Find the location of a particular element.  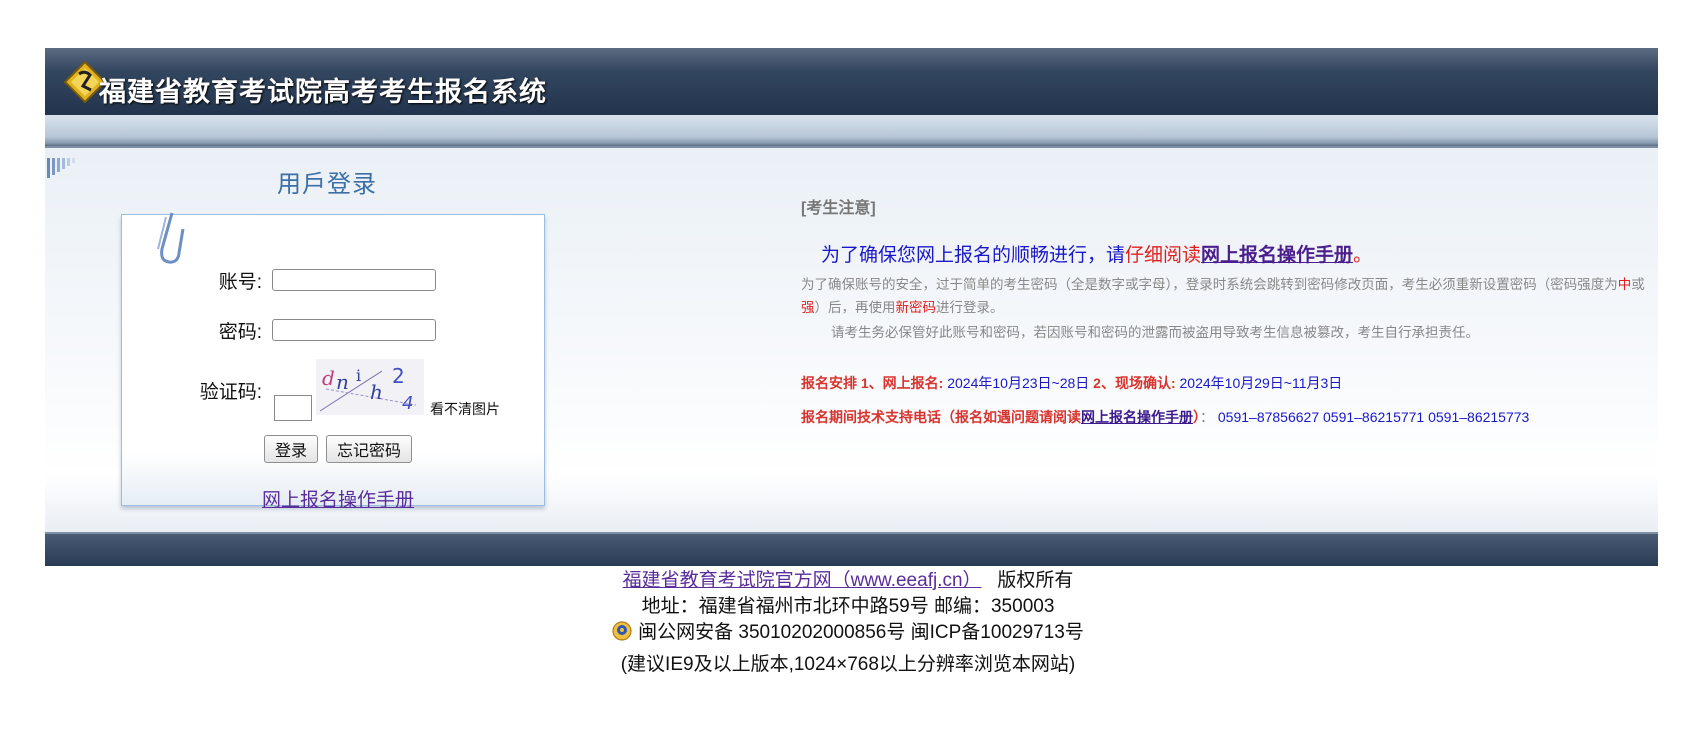

schedule-confirm-dates: 2024年10月29日~11月3日 is located at coordinates (1259, 383).